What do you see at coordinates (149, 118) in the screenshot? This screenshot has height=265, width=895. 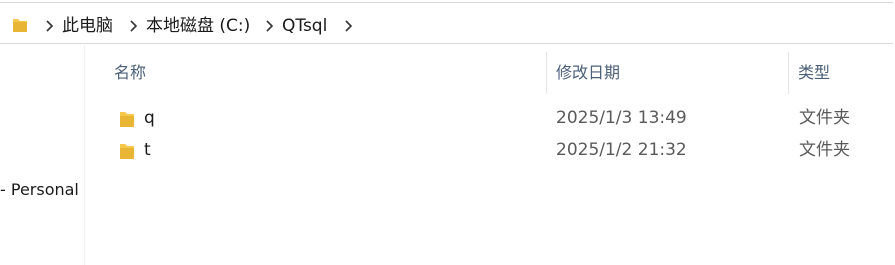 I see `file-name: q` at bounding box center [149, 118].